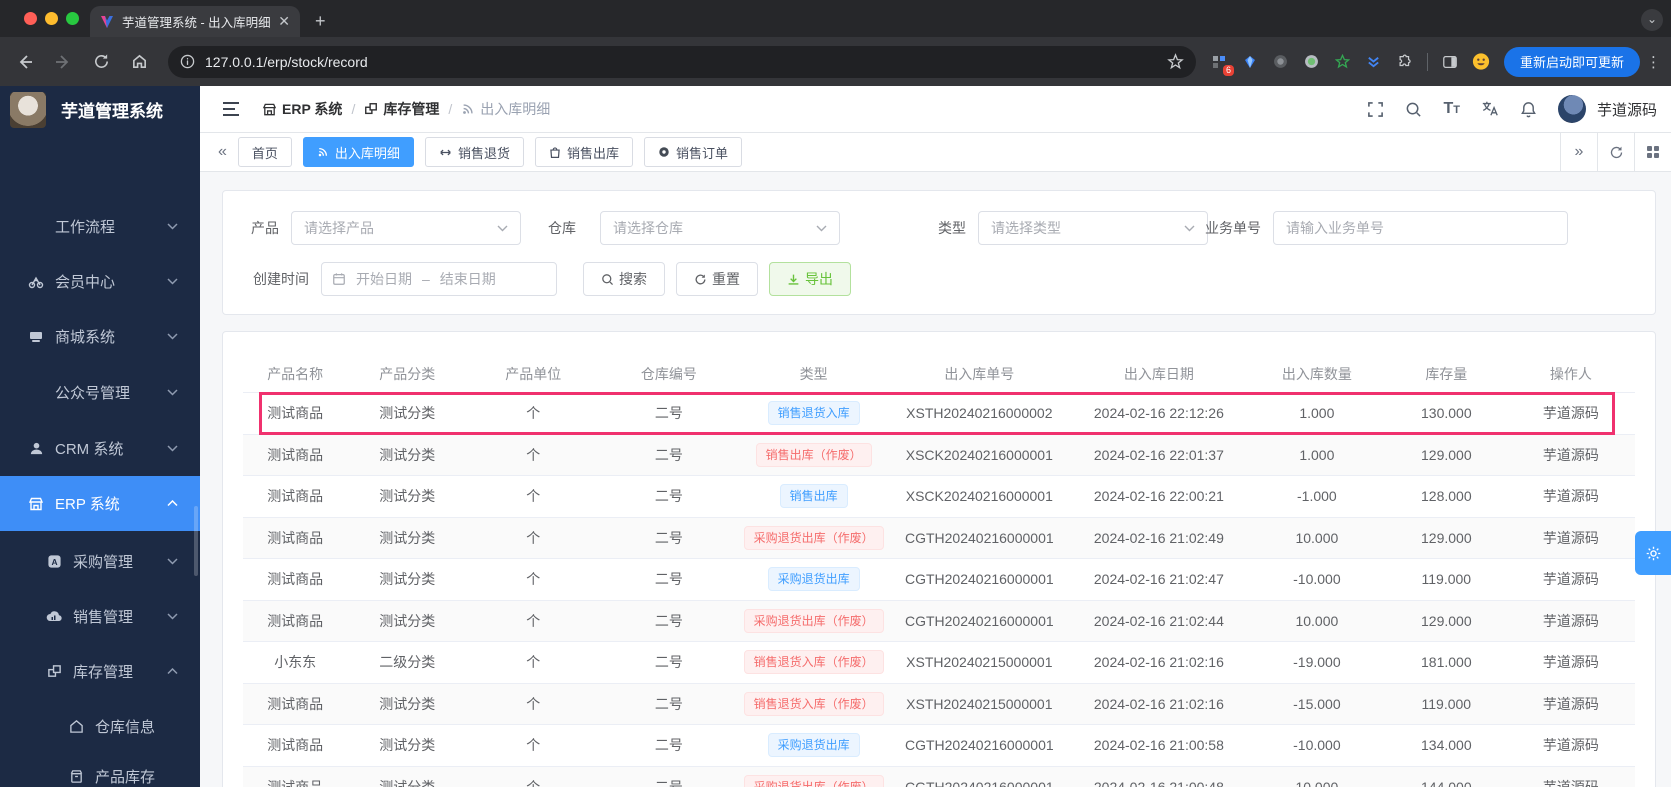 This screenshot has width=1671, height=787. I want to click on cell-order-no: XSTH20240215000001, so click(979, 703).